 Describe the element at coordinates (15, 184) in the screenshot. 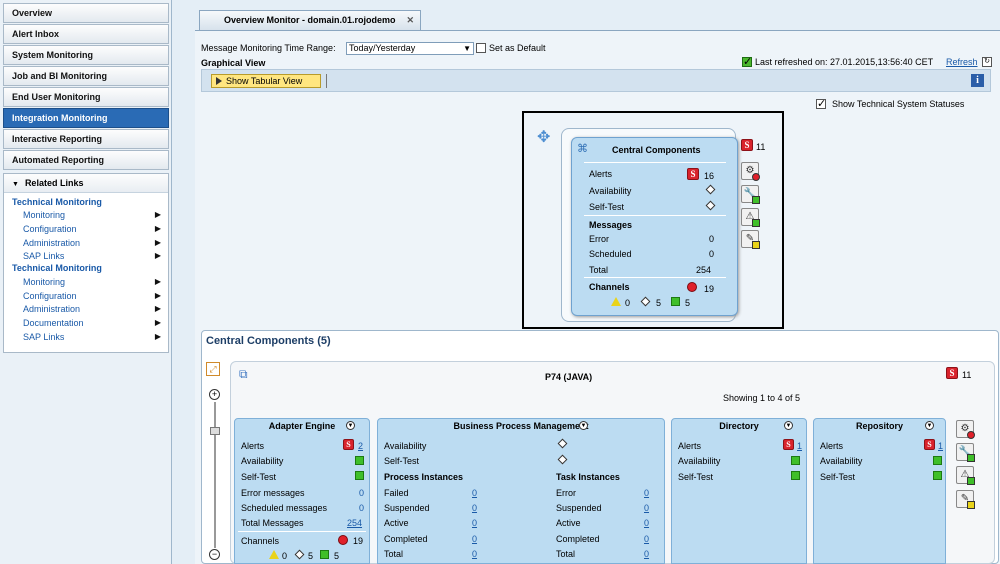

I see `collapse-triangle-icon: ▼` at that location.